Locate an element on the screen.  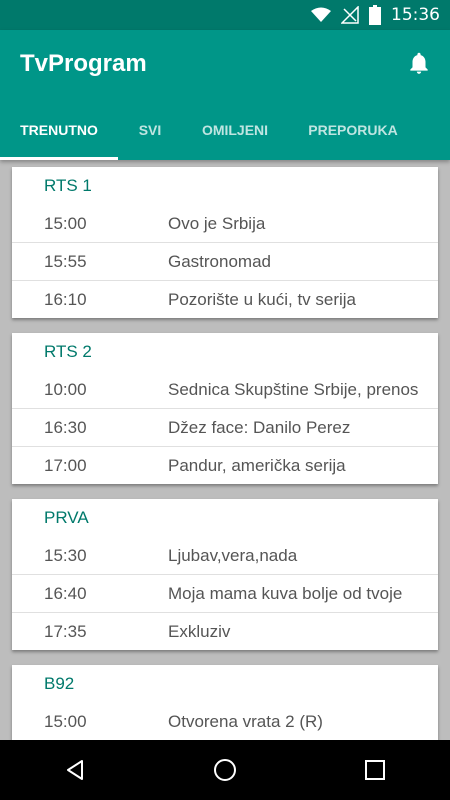
tab-preporuka: PREPORUKA is located at coordinates (353, 130).